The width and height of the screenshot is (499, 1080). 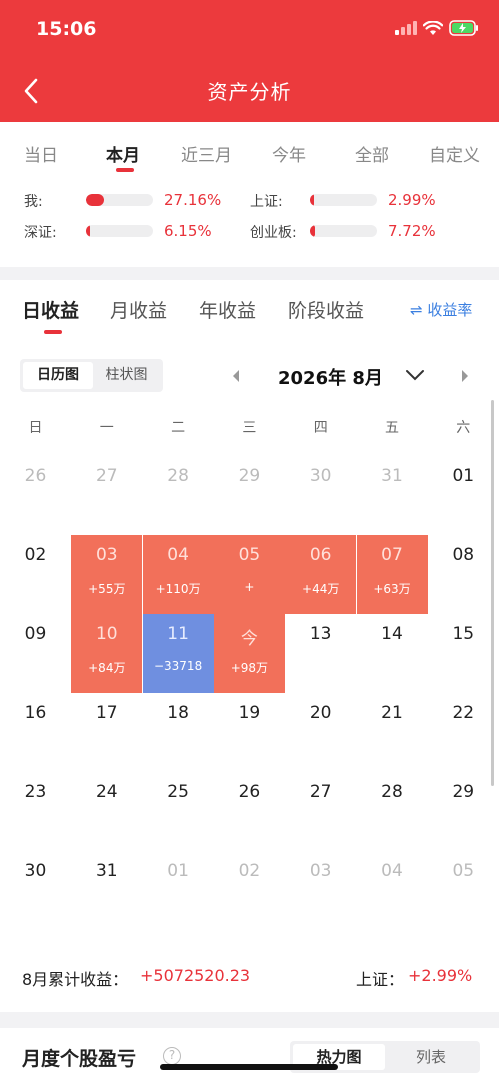 What do you see at coordinates (465, 376) in the screenshot?
I see `next-month-icon` at bounding box center [465, 376].